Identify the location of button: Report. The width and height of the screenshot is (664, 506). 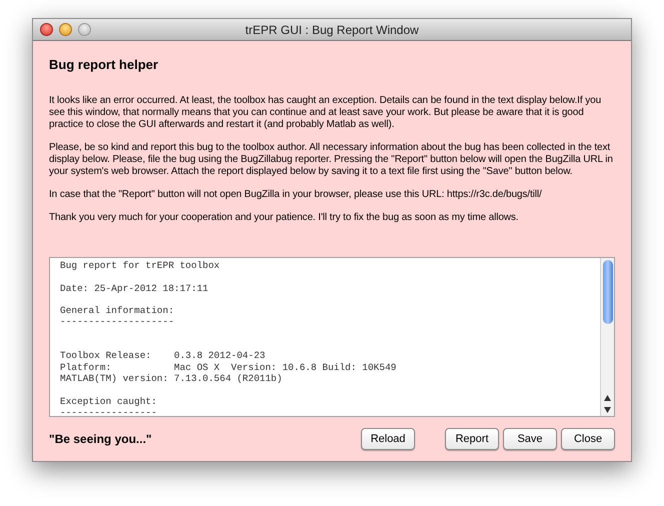
(472, 439).